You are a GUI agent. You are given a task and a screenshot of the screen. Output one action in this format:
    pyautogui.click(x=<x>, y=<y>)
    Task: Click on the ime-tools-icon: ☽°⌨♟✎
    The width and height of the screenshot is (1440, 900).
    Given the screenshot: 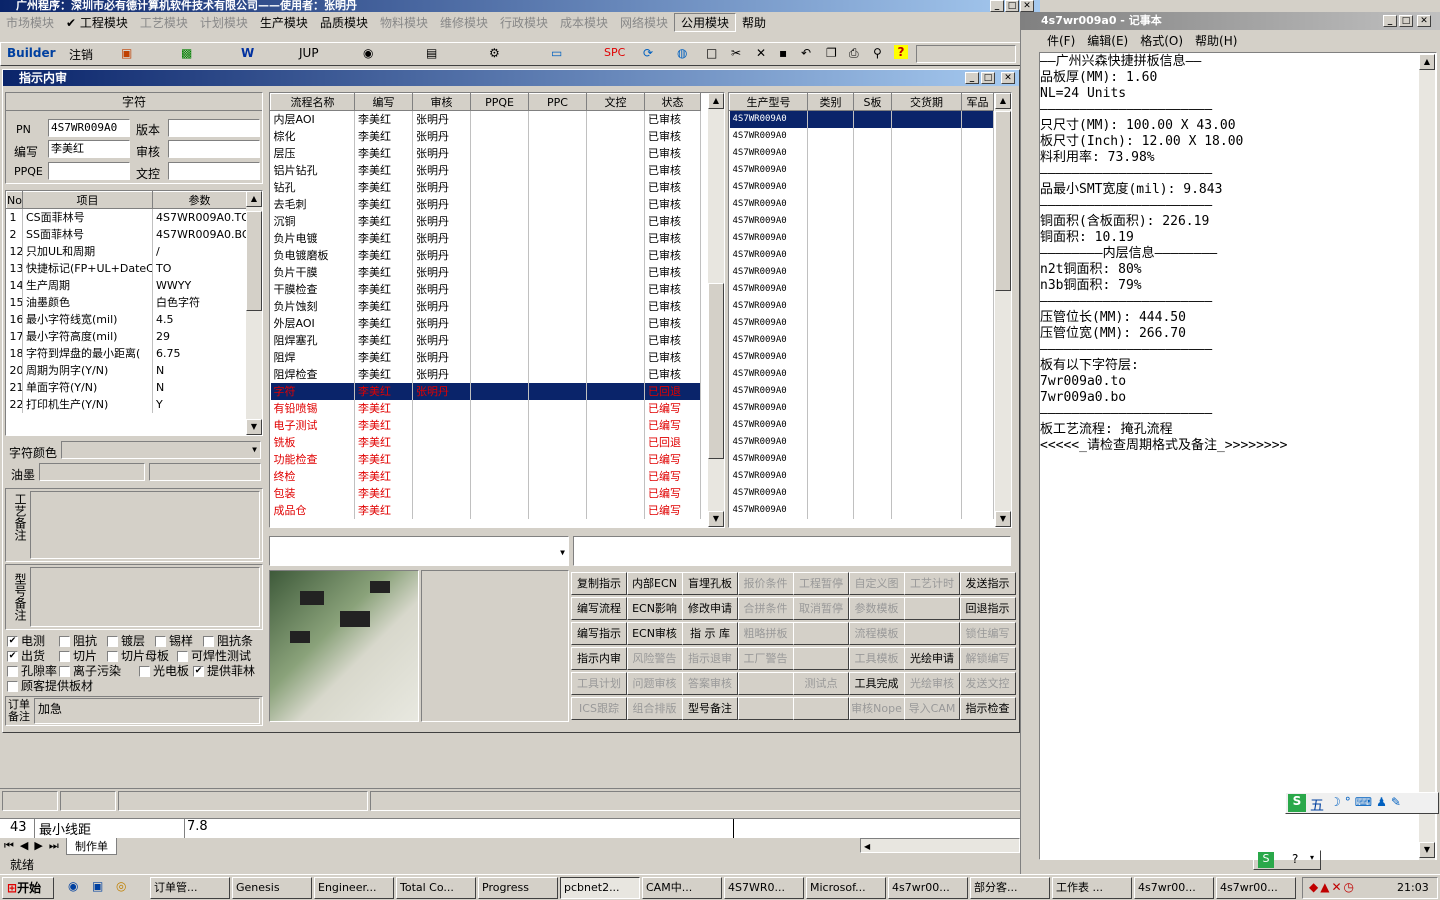 What is the action you would take?
    pyautogui.click(x=1367, y=802)
    